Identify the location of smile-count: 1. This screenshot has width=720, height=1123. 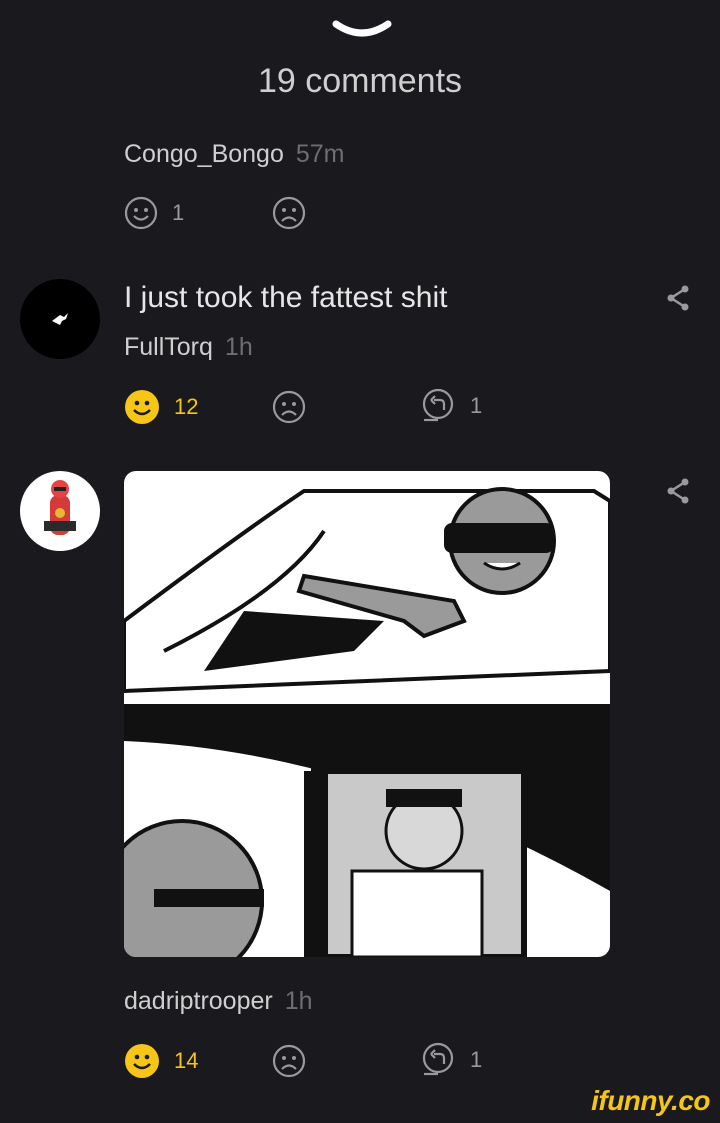
(178, 212).